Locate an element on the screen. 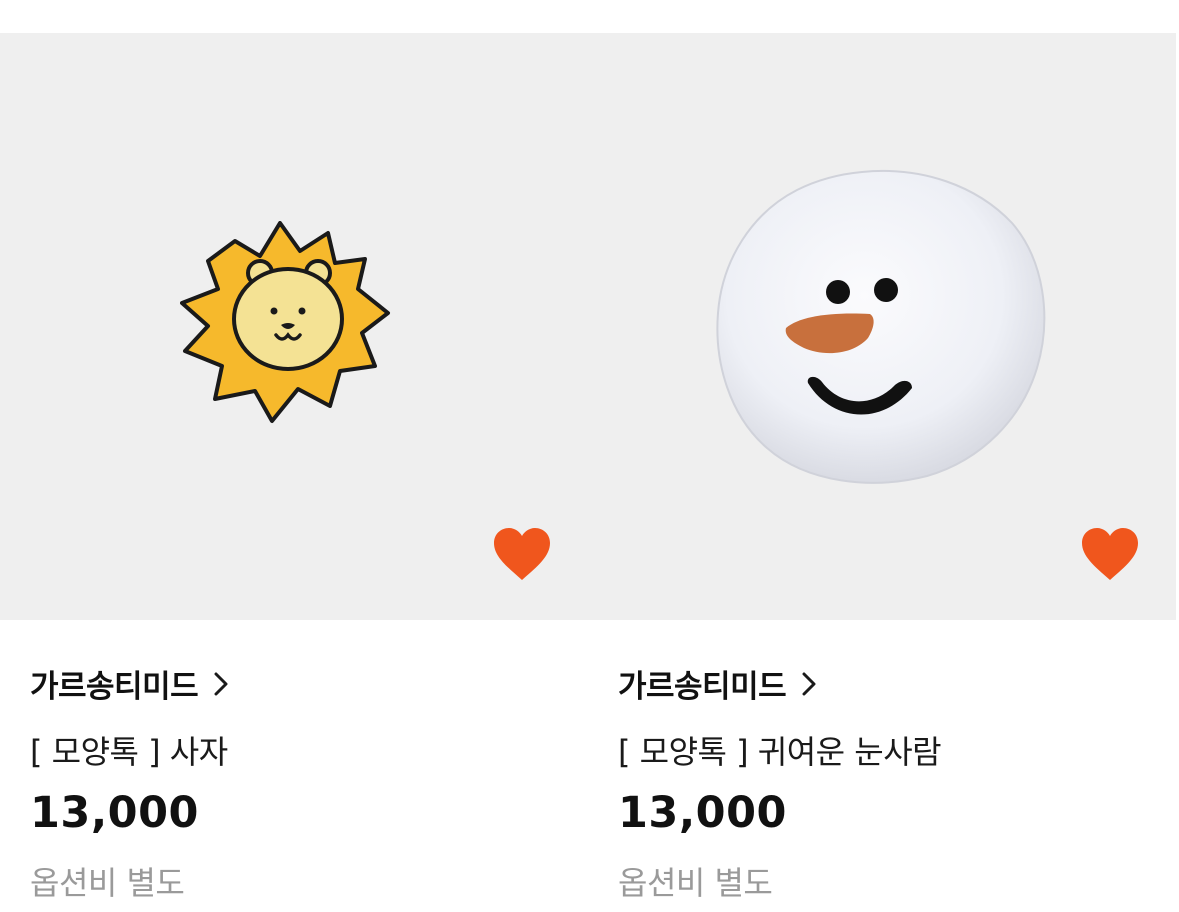 The image size is (1179, 912). product-title: [ 모양톡 ] 귀여운 눈사람 is located at coordinates (780, 750).